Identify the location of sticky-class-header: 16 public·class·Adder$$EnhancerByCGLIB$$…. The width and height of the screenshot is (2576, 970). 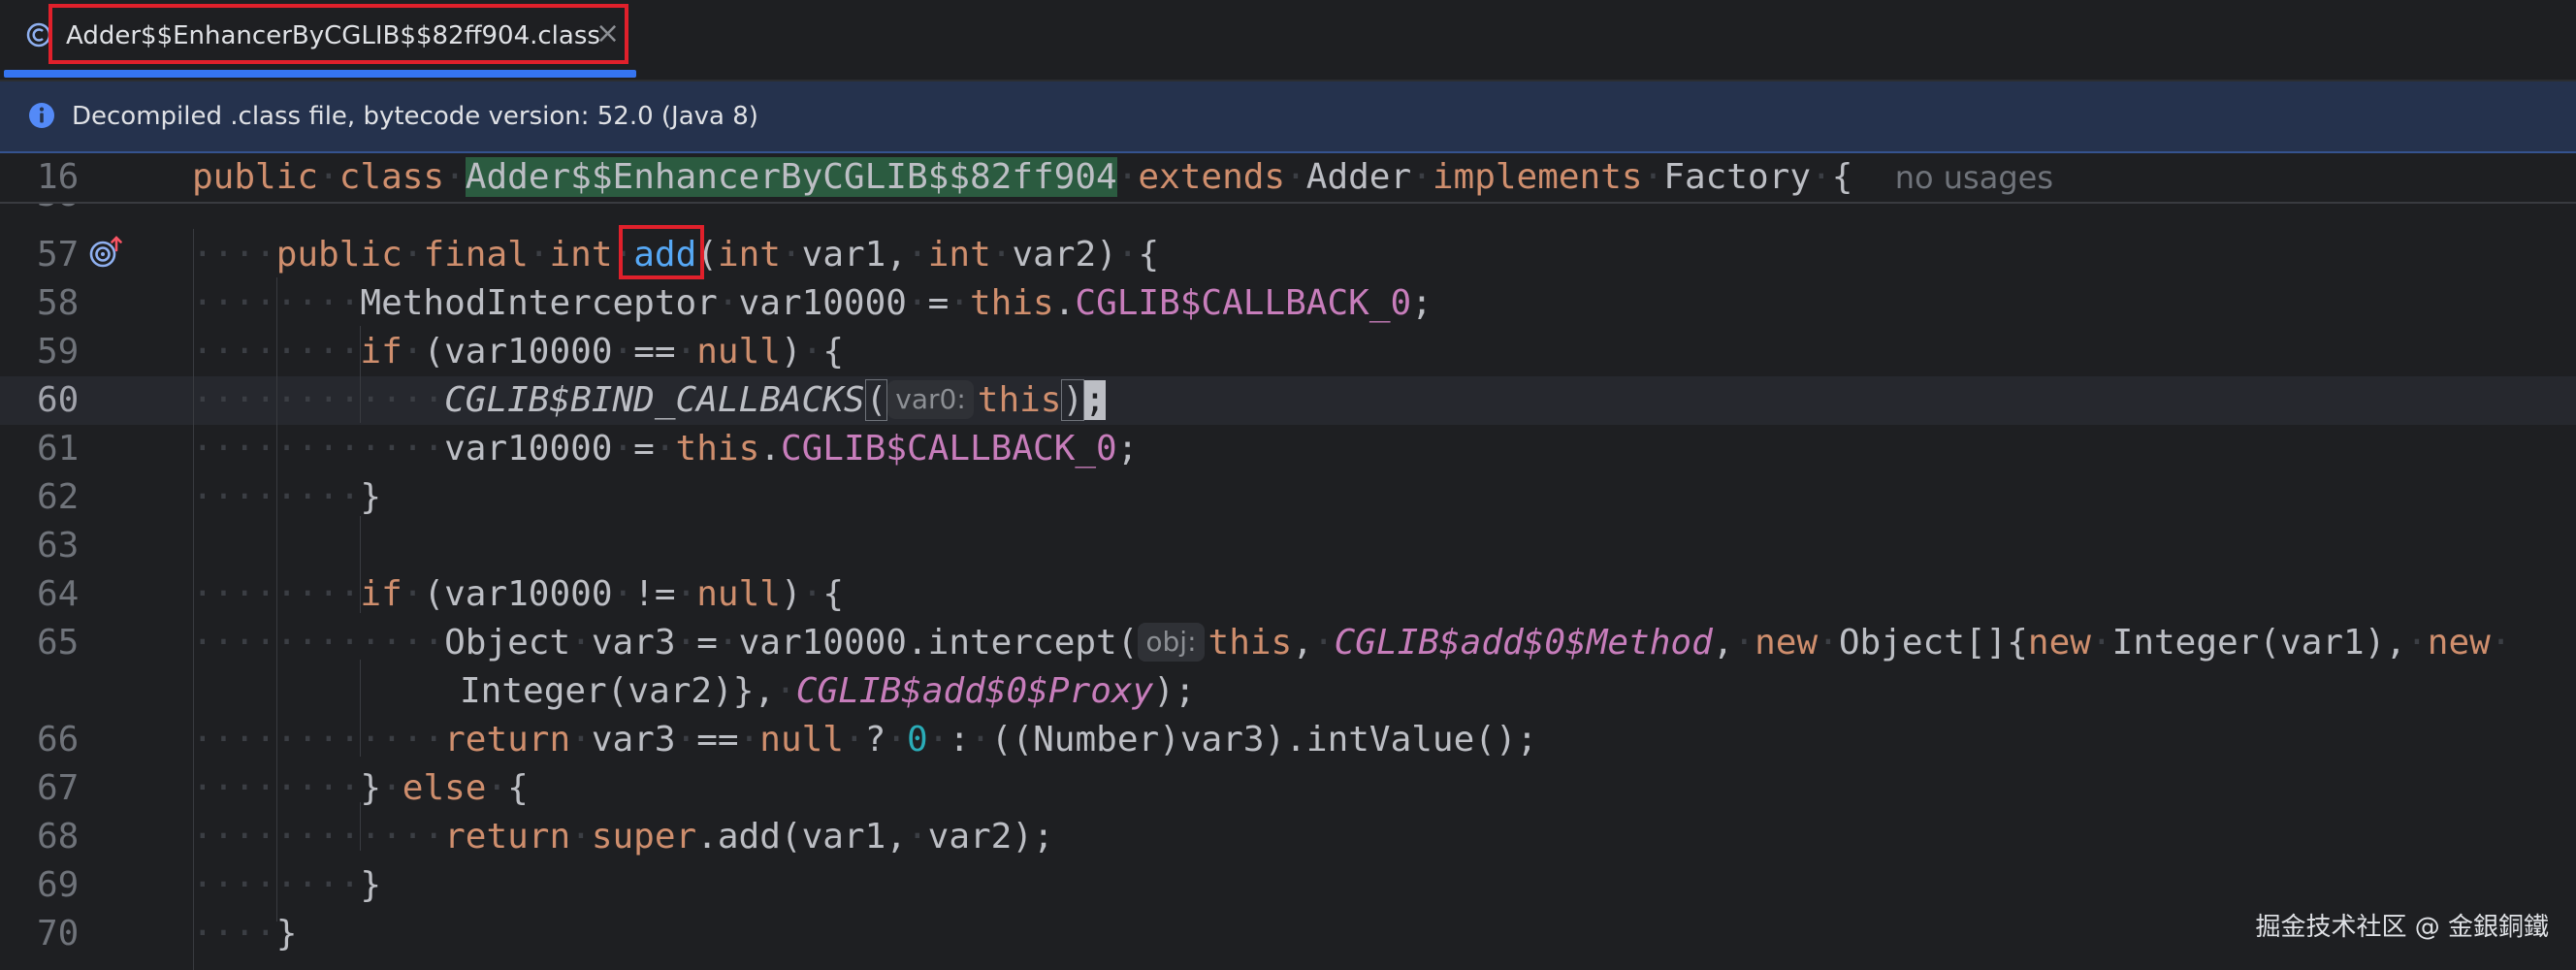
(1288, 178).